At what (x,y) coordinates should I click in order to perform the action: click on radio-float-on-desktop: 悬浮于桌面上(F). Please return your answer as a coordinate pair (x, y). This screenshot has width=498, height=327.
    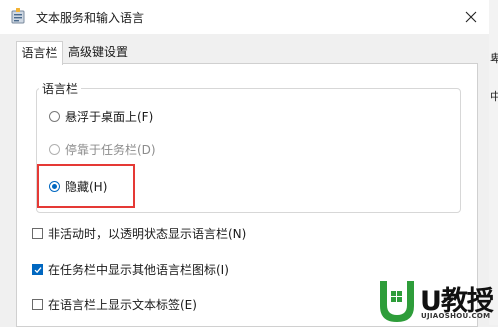
    Looking at the image, I should click on (101, 116).